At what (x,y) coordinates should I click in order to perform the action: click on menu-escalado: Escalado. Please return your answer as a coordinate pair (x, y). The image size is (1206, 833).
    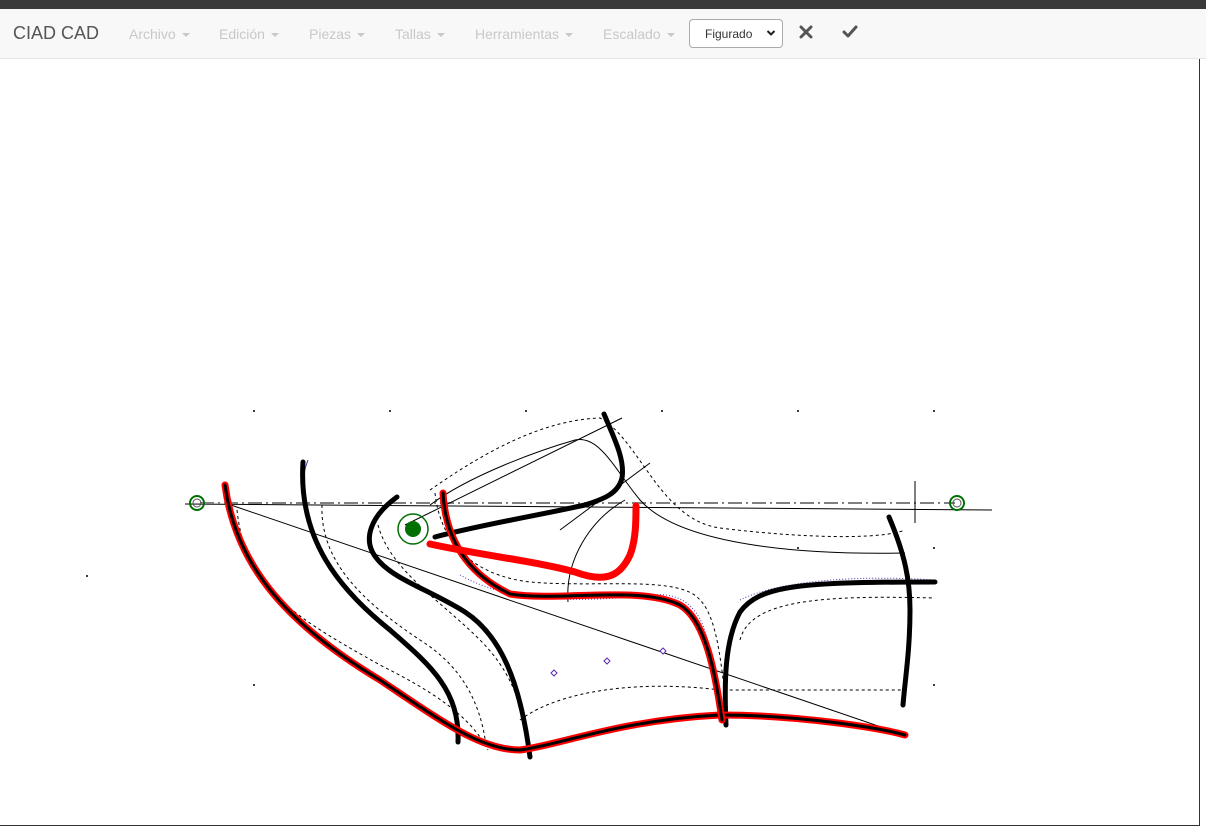
    Looking at the image, I should click on (639, 34).